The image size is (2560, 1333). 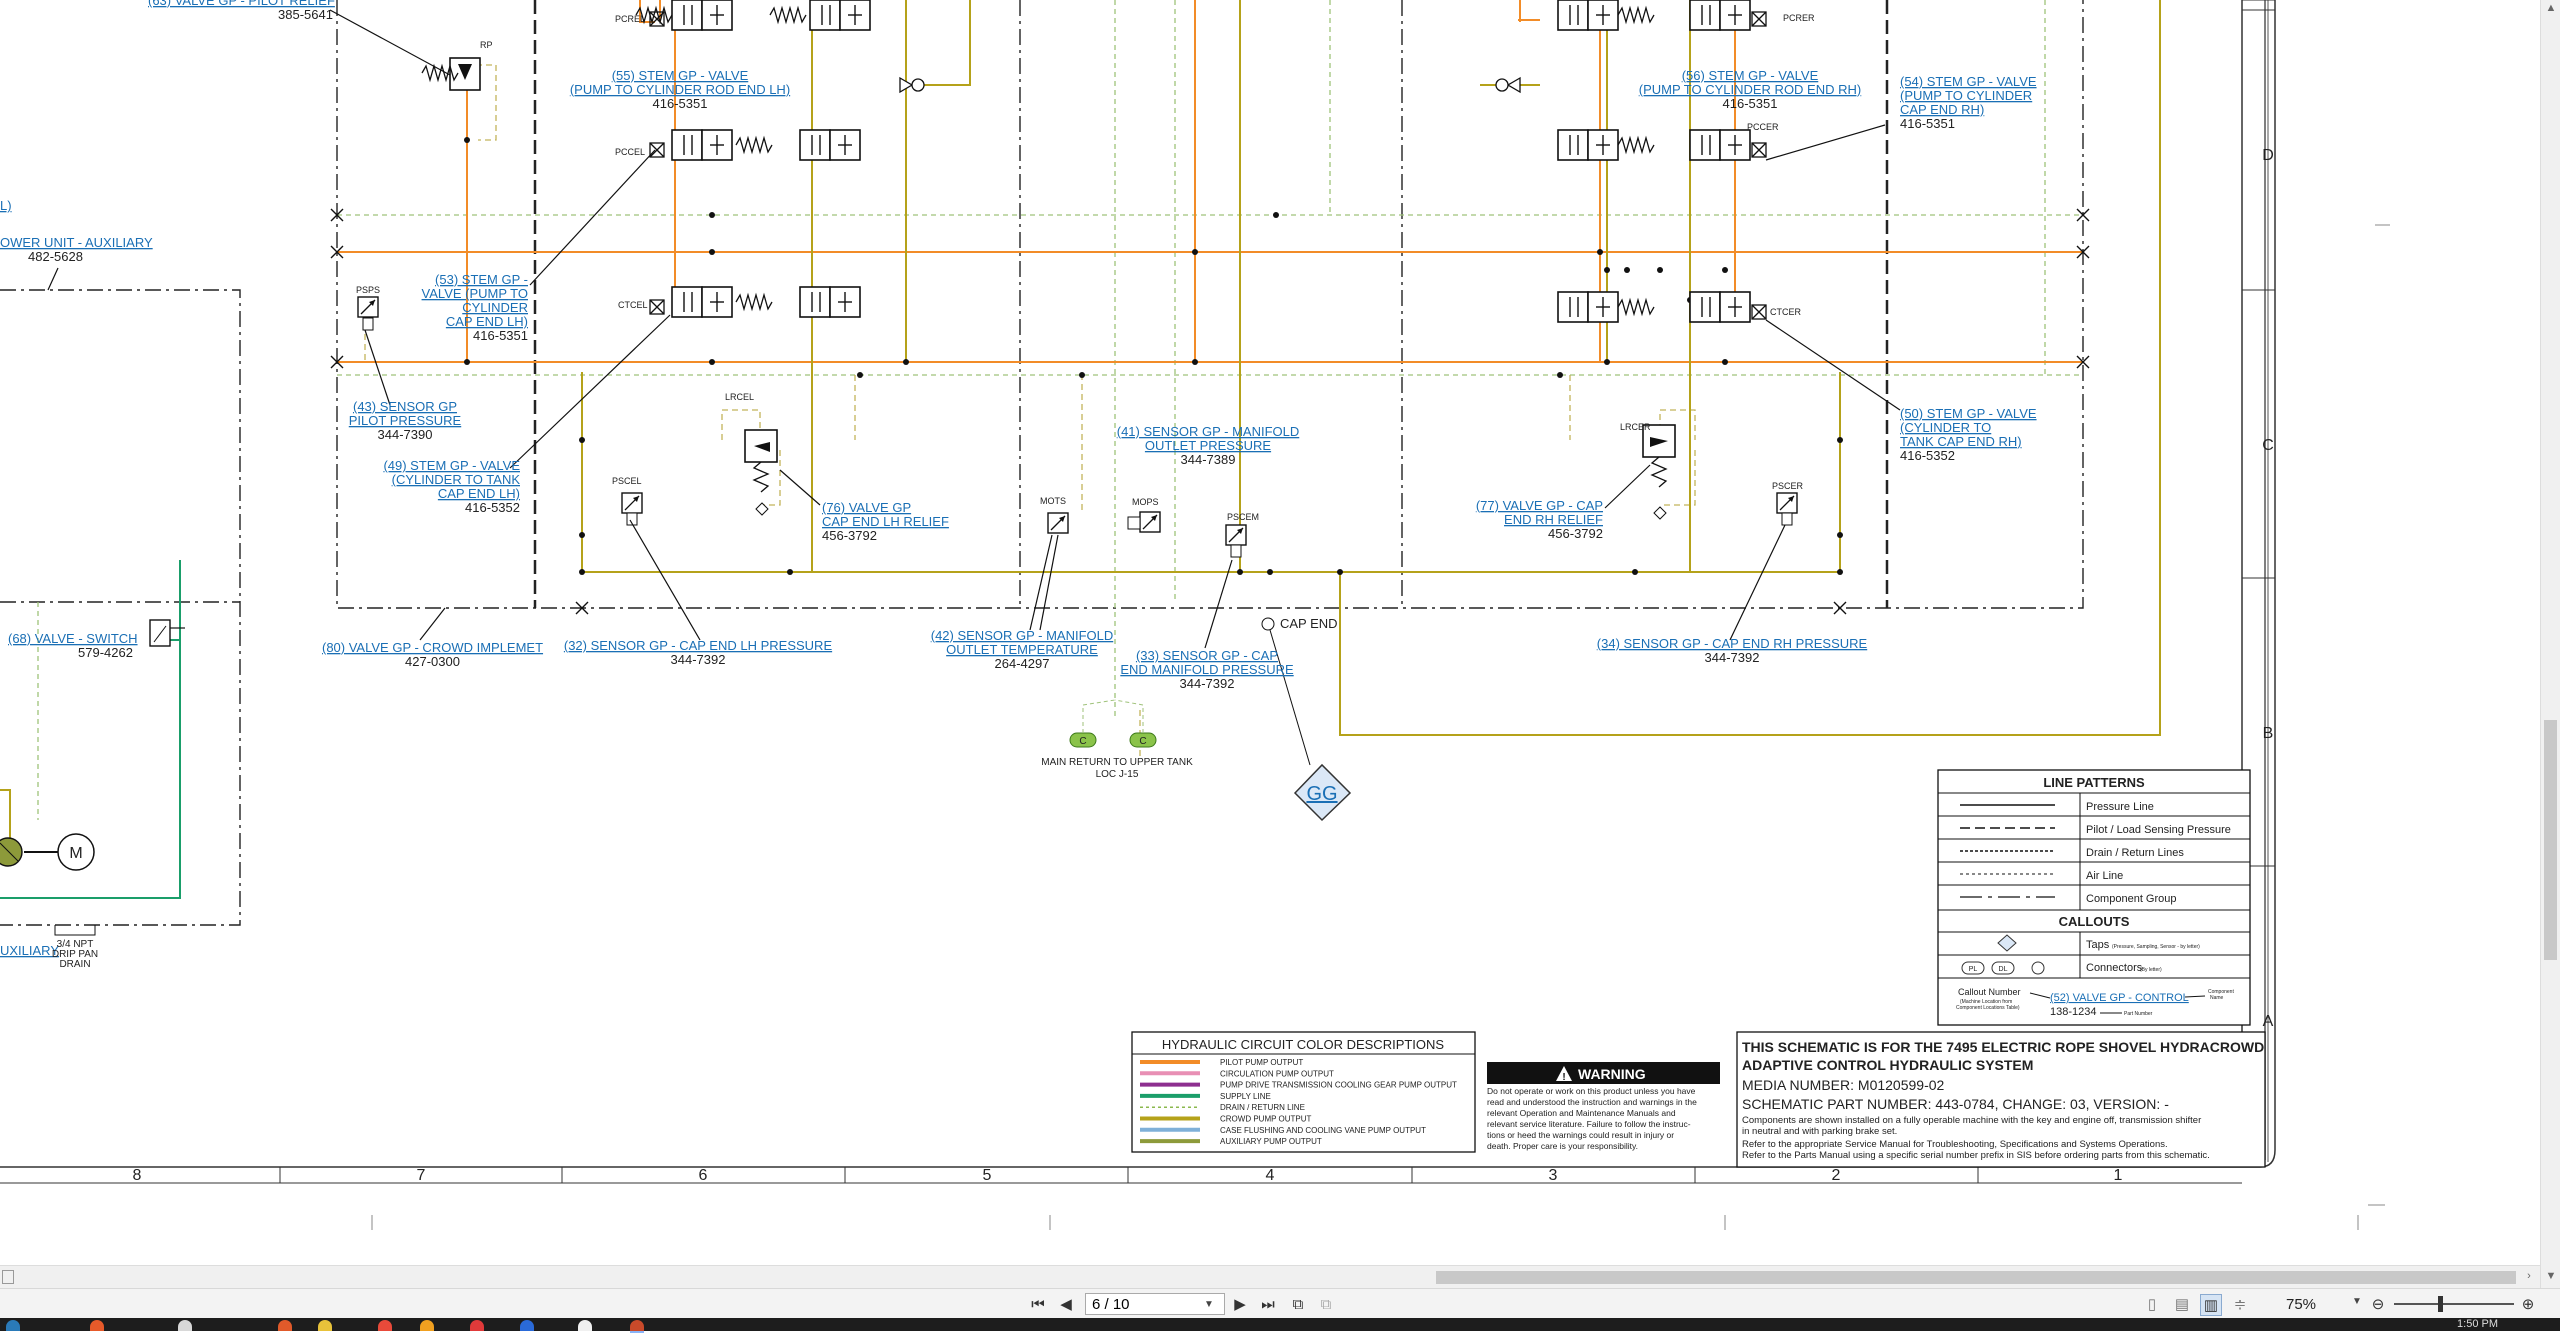 I want to click on callout-41-a: (41) SENSOR GP - MANIFOLD, so click(x=1208, y=431).